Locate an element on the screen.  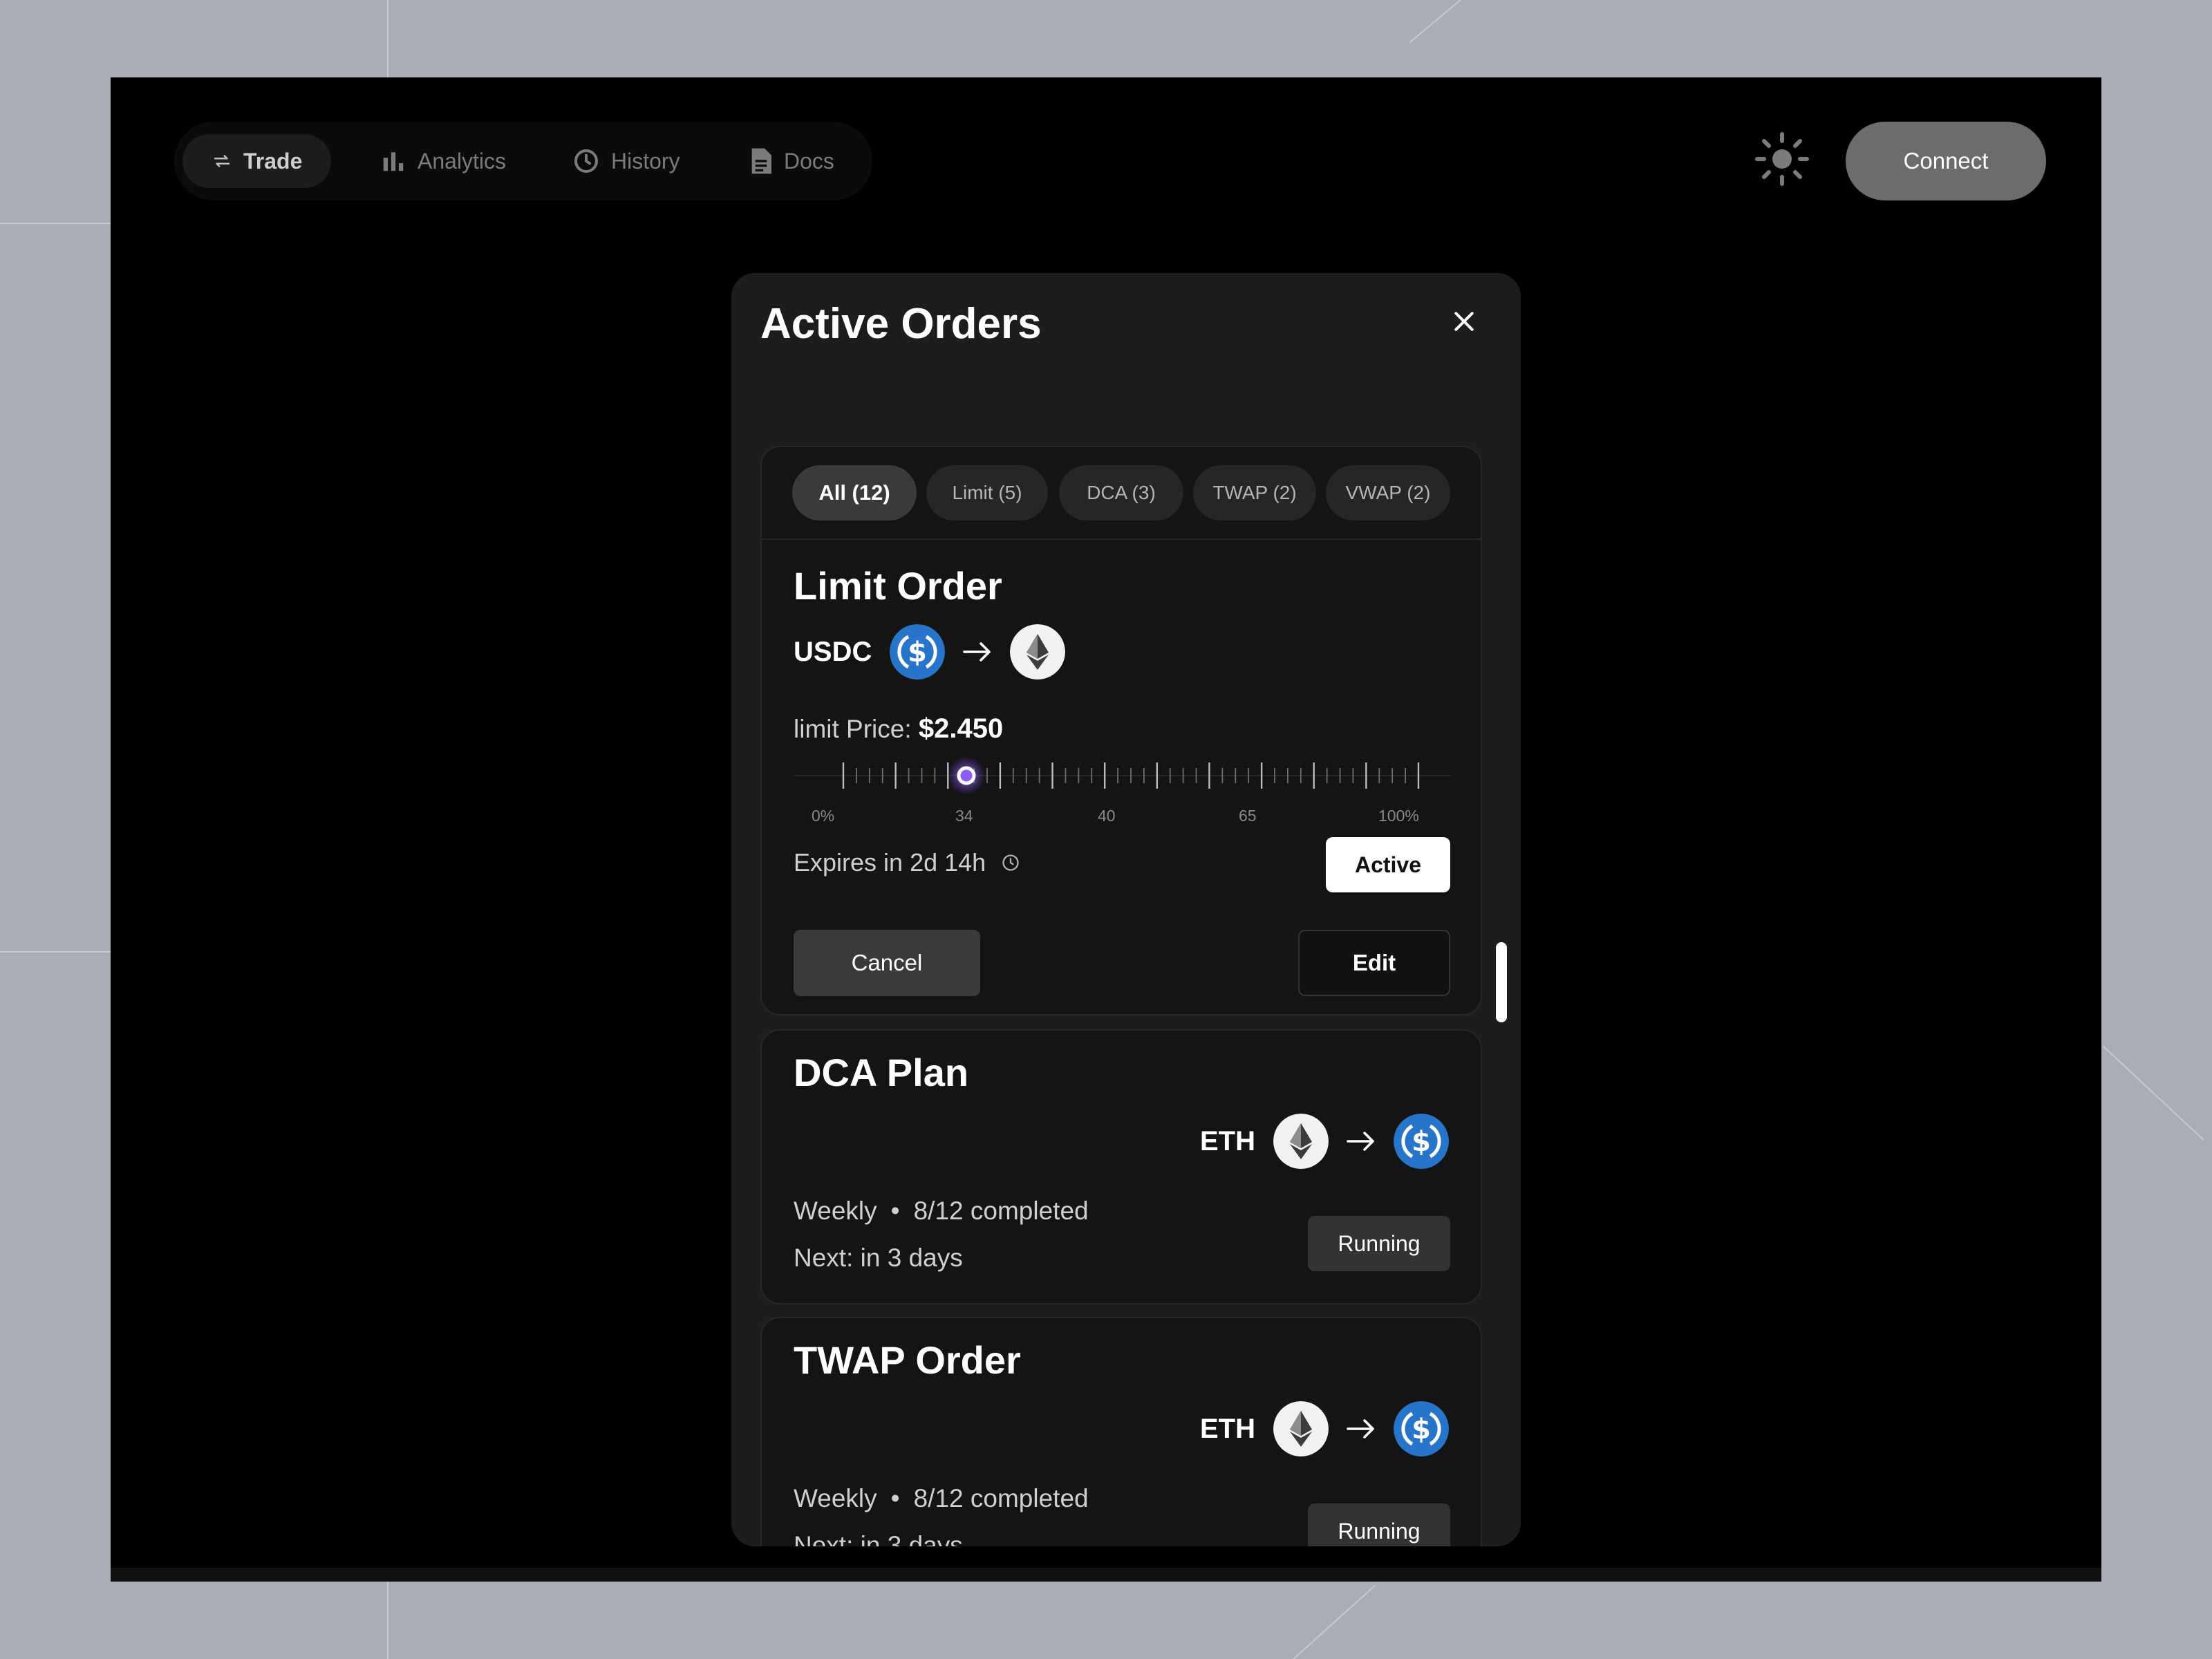
nav-item-trade: Trade is located at coordinates (257, 161).